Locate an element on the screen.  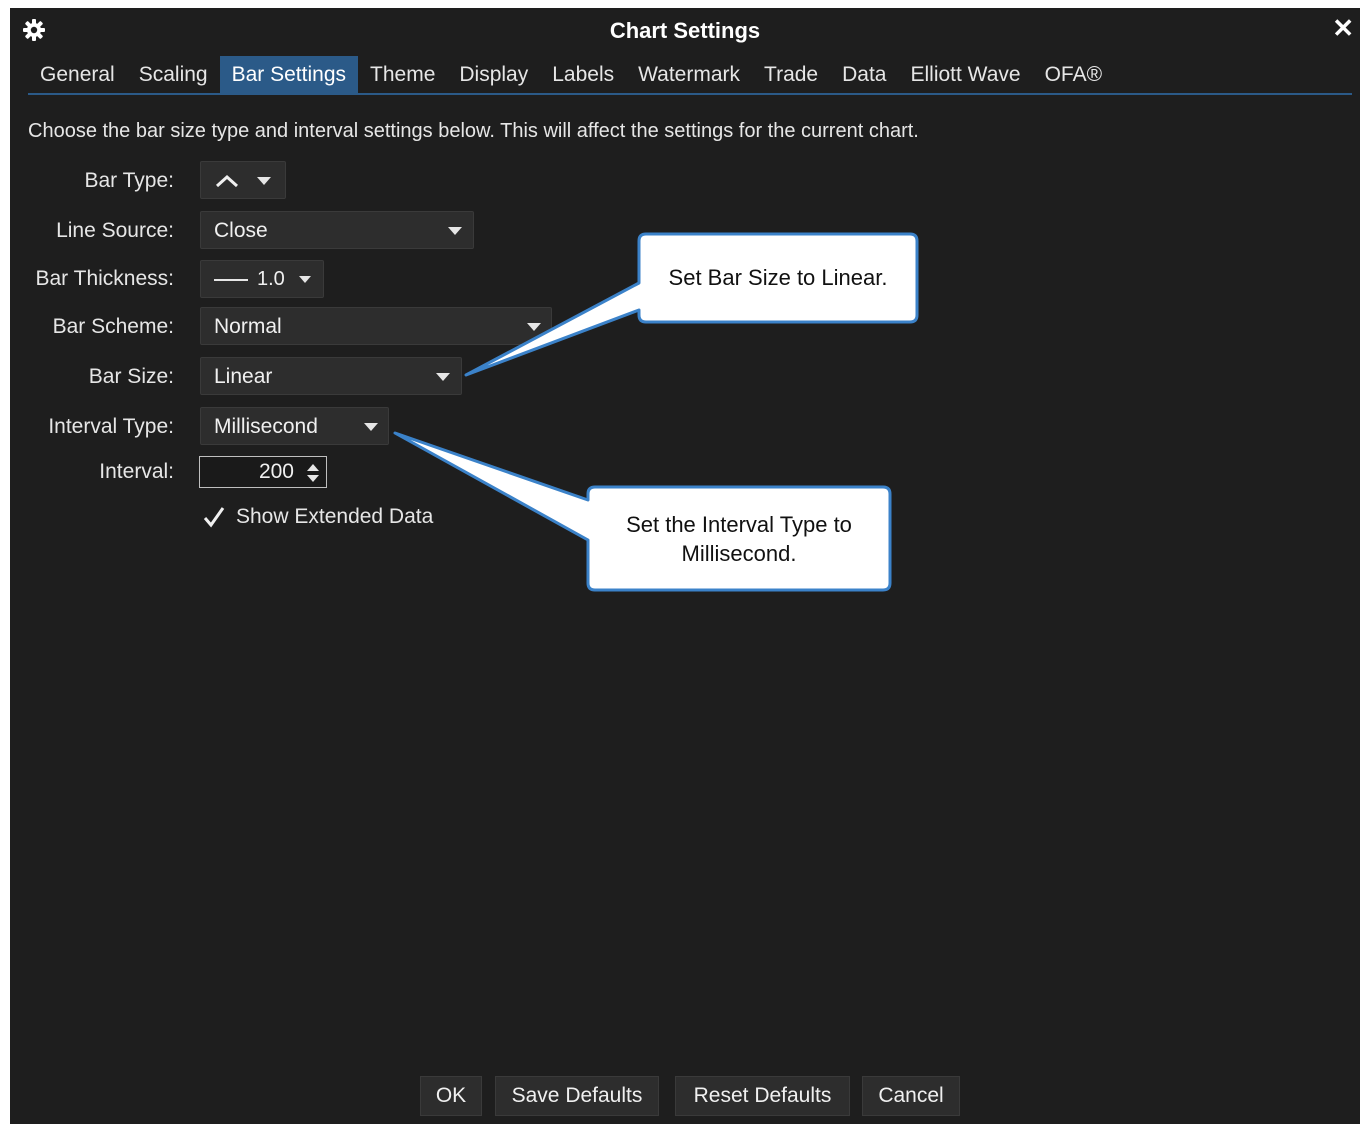
interval-type-callout-line1: Set the Interval Type to is located at coordinates (739, 524).